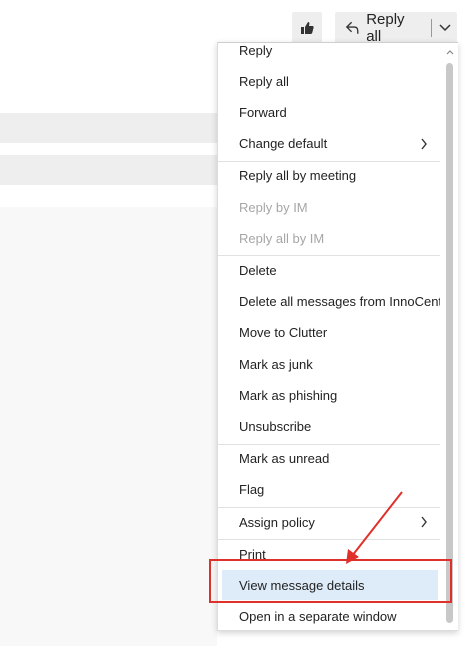 The height and width of the screenshot is (646, 474). What do you see at coordinates (258, 270) in the screenshot?
I see `menu-item-label: Delete` at bounding box center [258, 270].